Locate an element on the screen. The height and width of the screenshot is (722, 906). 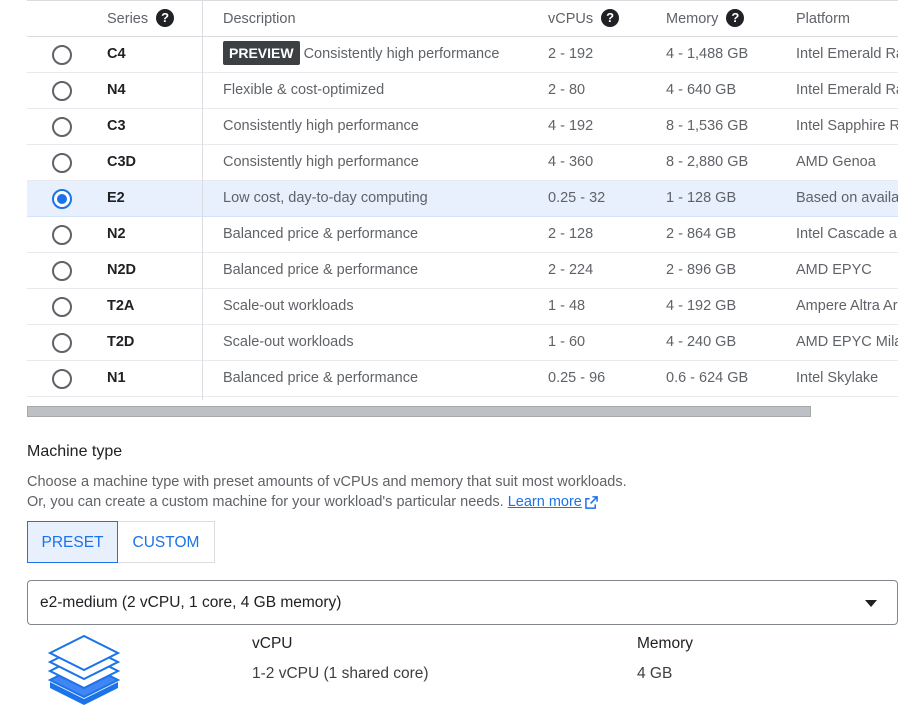
horizontal-scrollbar is located at coordinates (419, 411).